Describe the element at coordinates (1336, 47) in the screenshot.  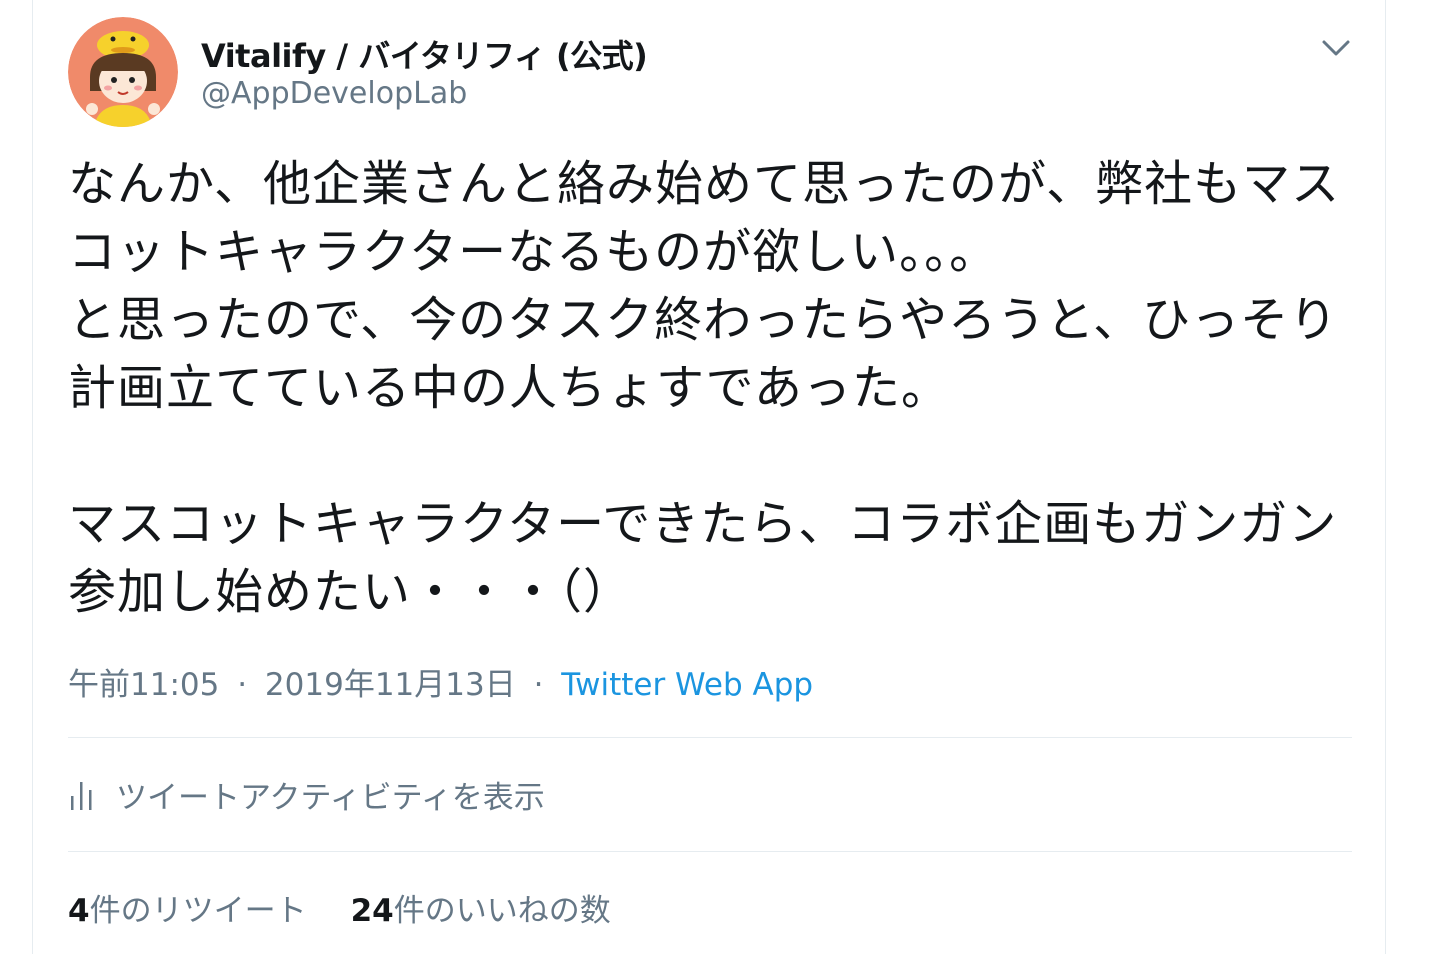
I see `chevron-down-icon` at that location.